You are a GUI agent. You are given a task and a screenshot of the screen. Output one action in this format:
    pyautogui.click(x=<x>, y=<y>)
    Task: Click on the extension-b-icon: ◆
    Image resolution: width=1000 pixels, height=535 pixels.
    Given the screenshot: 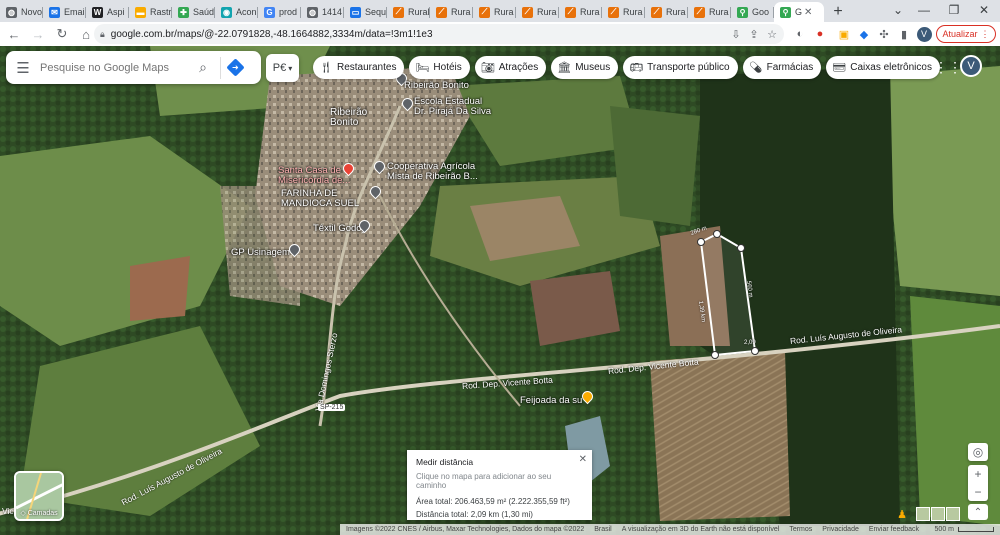 What is the action you would take?
    pyautogui.click(x=864, y=34)
    